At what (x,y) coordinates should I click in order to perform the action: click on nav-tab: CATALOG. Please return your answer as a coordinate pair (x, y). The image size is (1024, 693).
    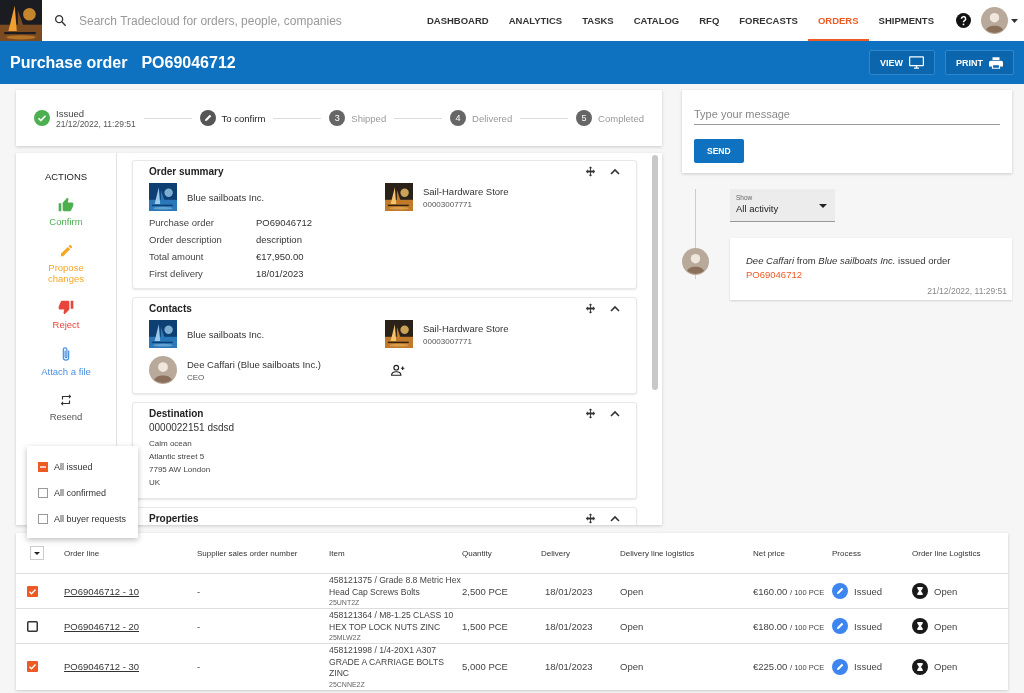
    Looking at the image, I should click on (656, 20).